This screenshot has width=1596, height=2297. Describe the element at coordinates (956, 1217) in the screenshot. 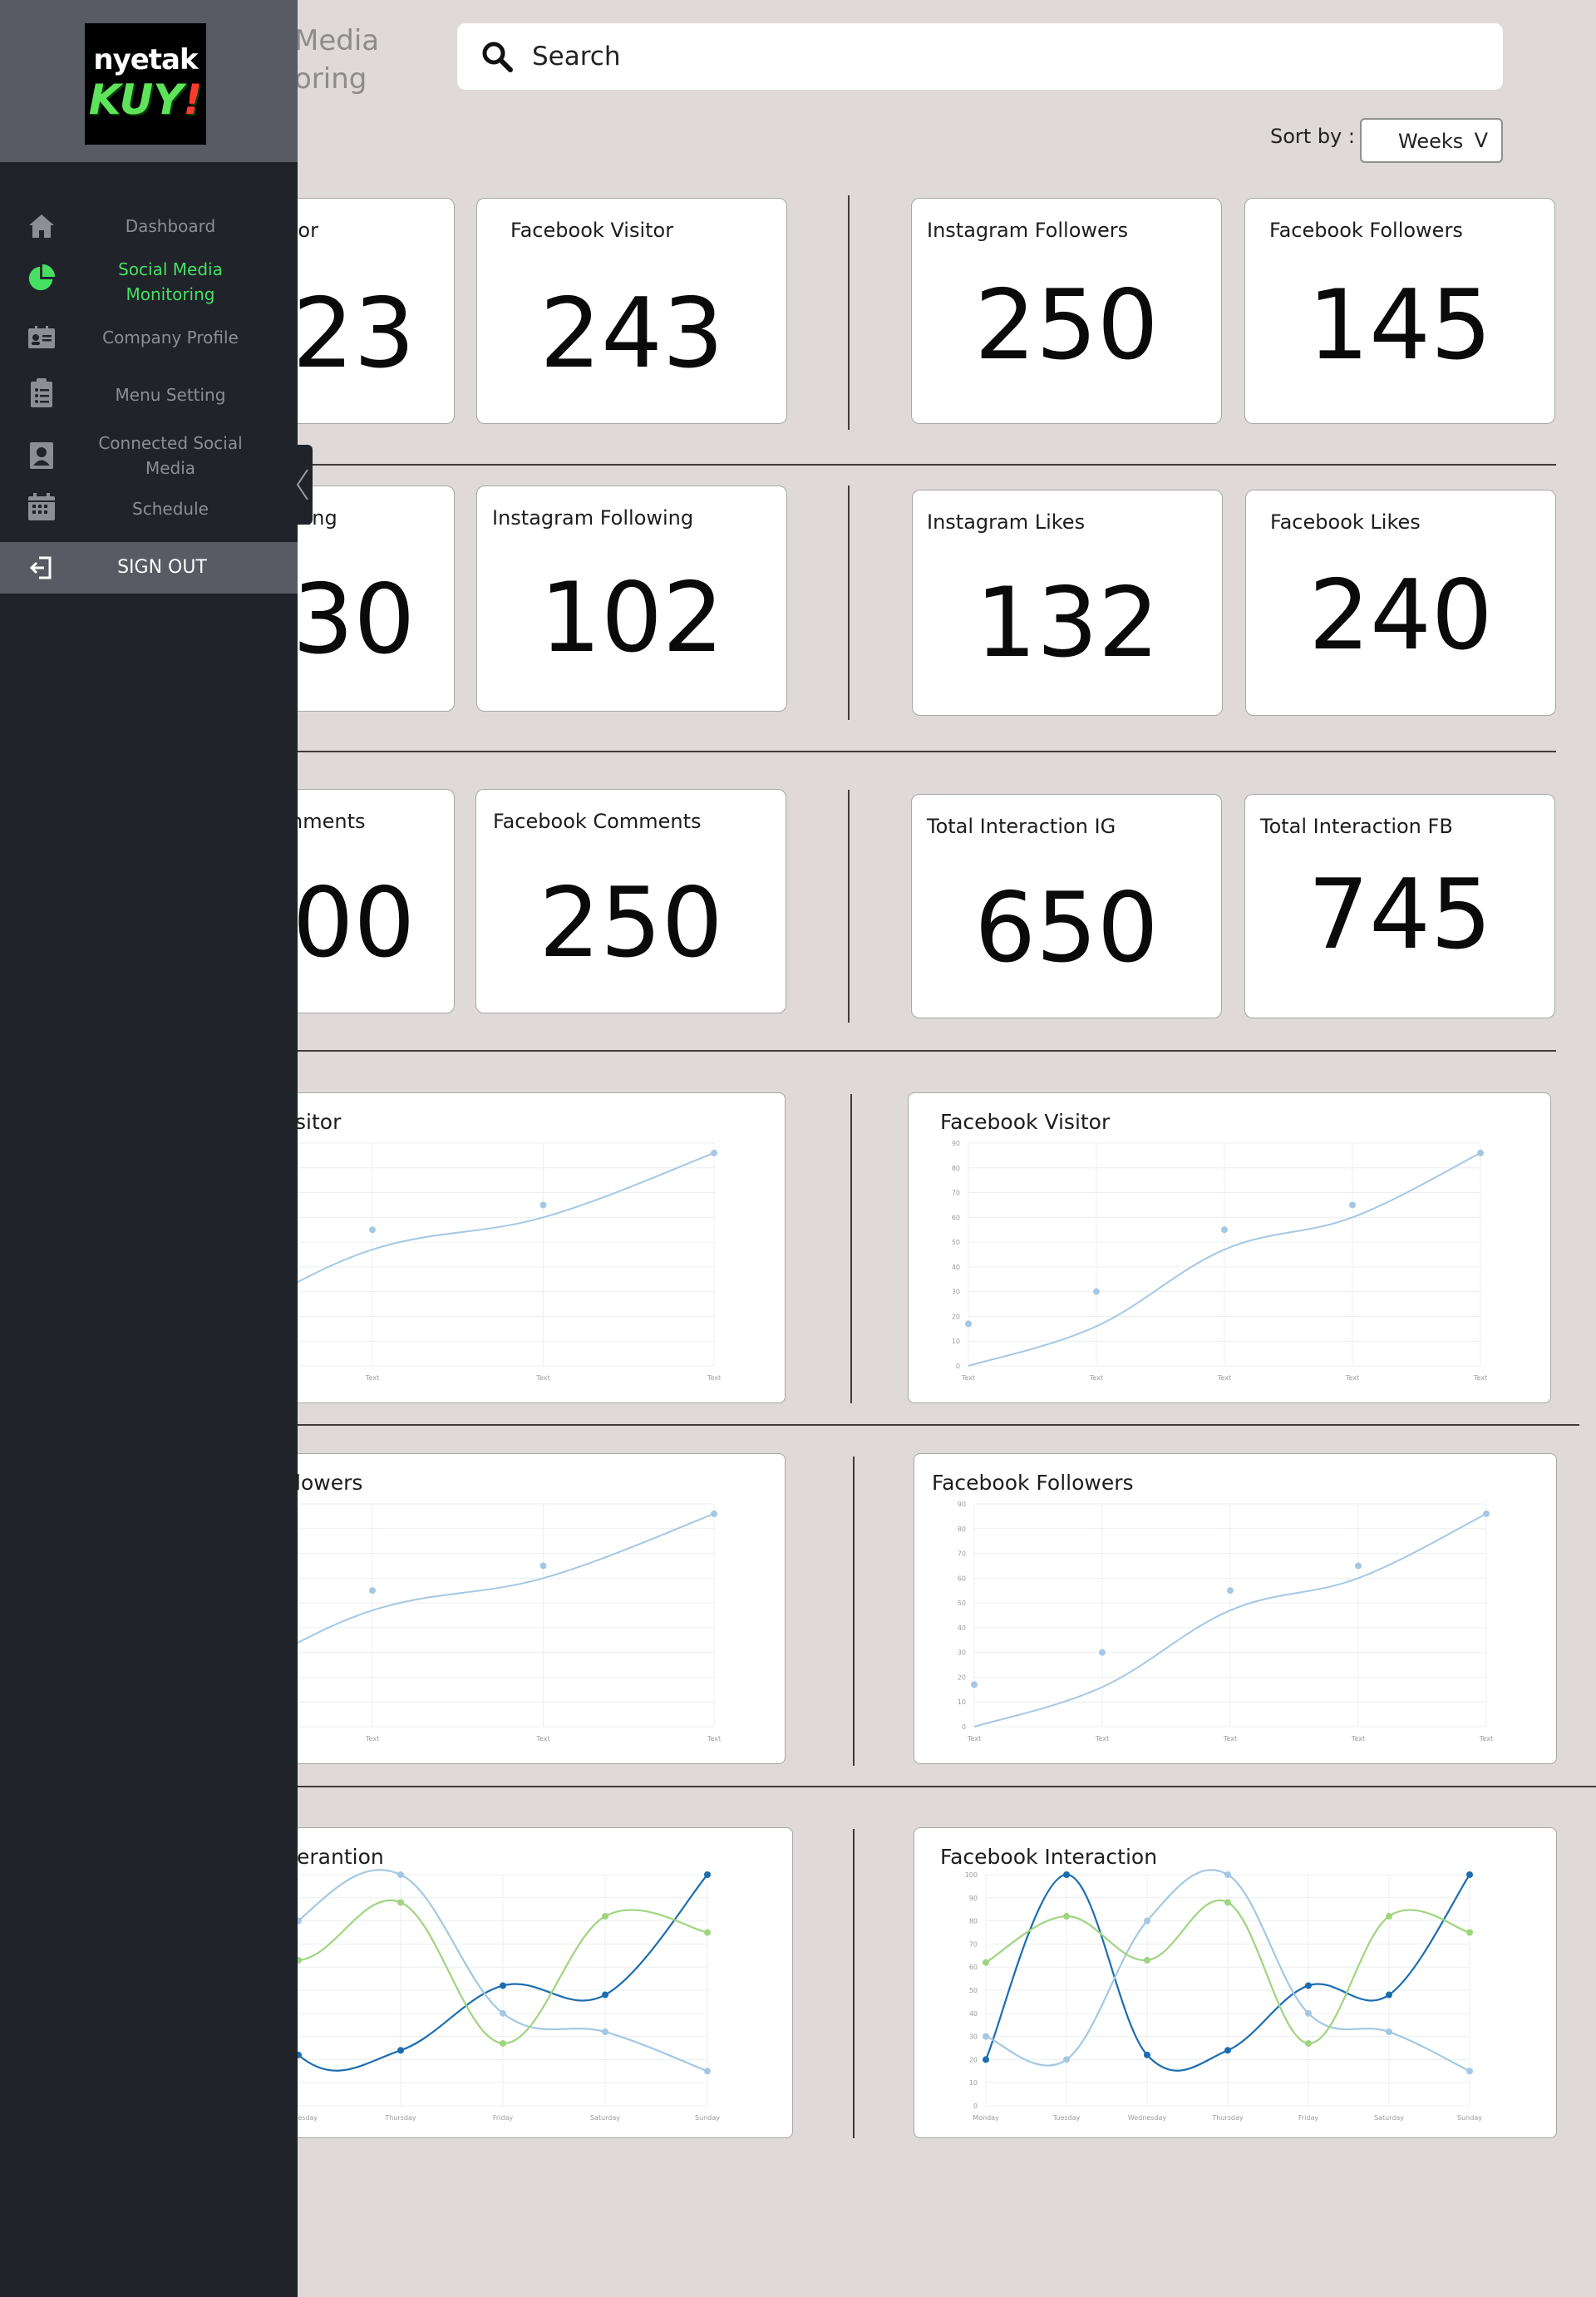

I see `y-tick-label: 60` at that location.